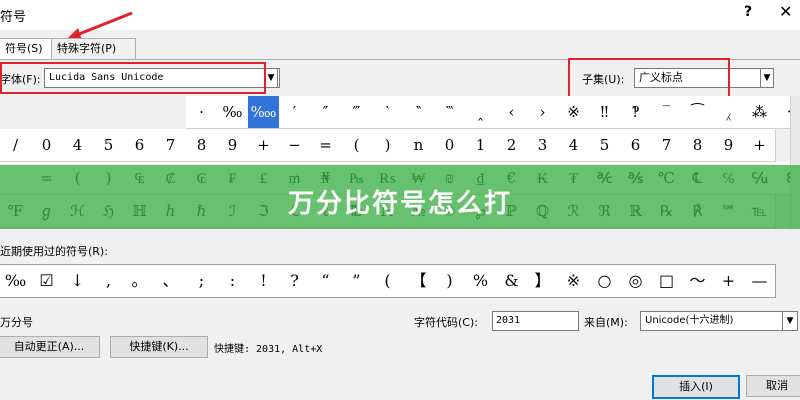 This screenshot has height=400, width=800. Describe the element at coordinates (760, 112) in the screenshot. I see `symbol-cell: ⁂` at that location.